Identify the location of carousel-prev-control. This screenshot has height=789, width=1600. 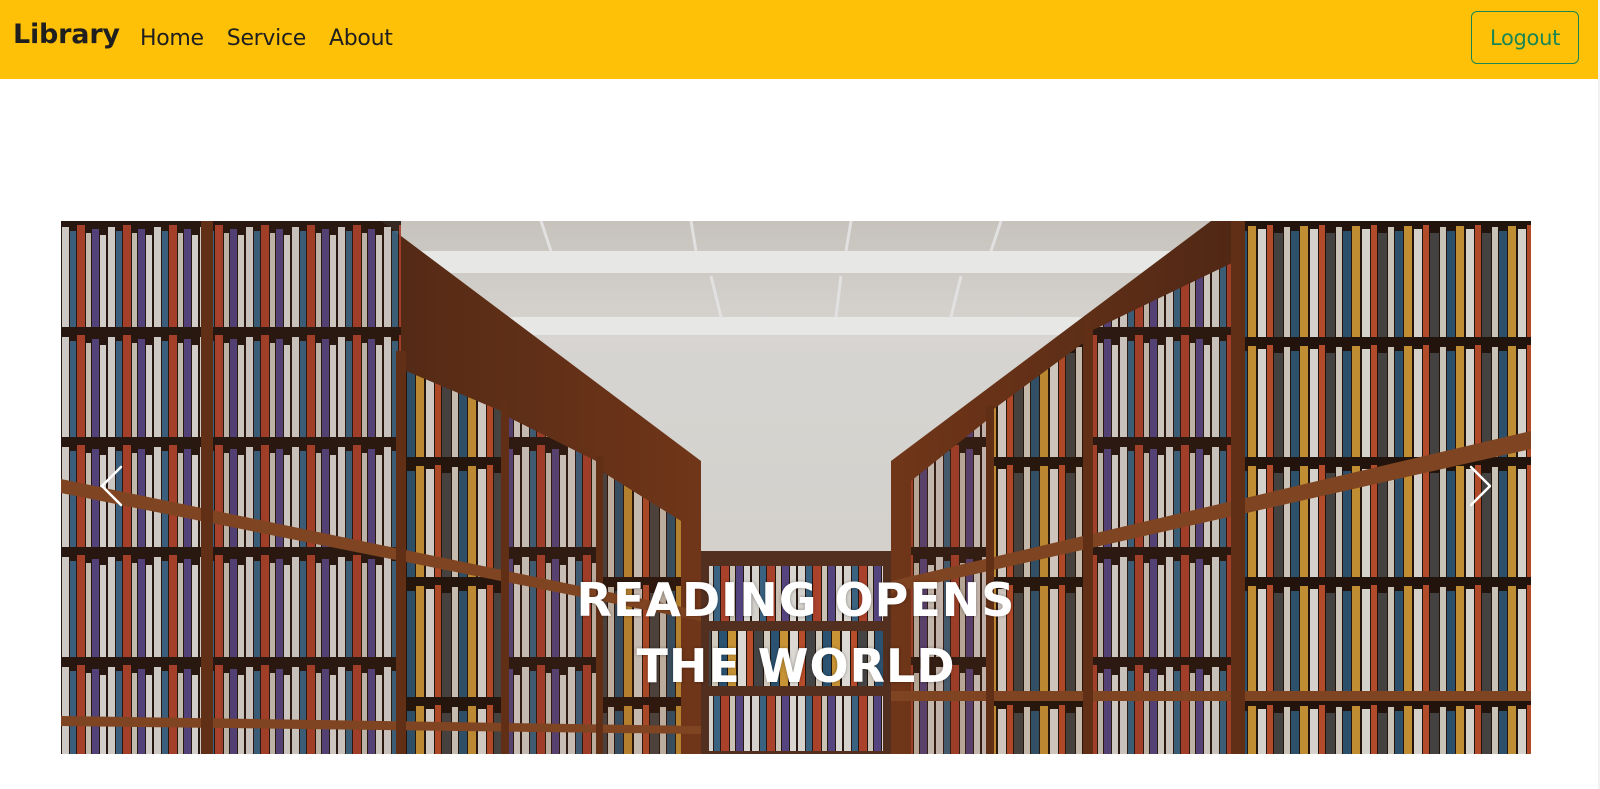
(111, 486).